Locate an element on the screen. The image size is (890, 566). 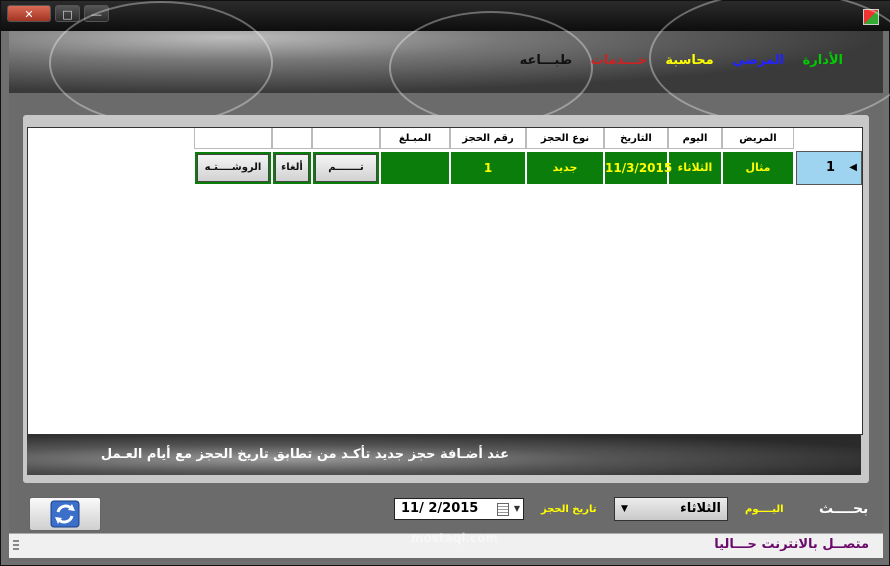
main-menu: الأدارة المرضي محاسبة خـــدمات طبـــاعه is located at coordinates (674, 60).